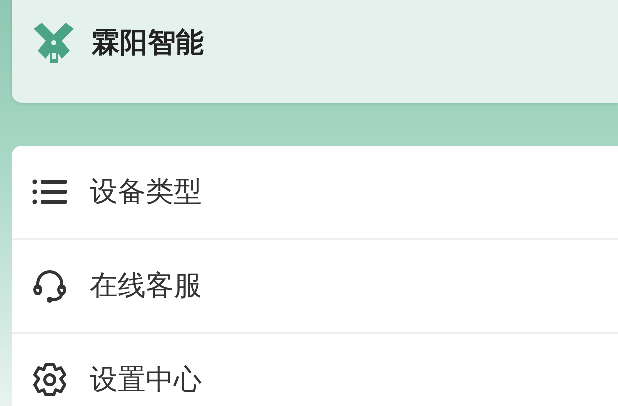 This screenshot has width=618, height=406. Describe the element at coordinates (50, 380) in the screenshot. I see `settings-icon` at that location.